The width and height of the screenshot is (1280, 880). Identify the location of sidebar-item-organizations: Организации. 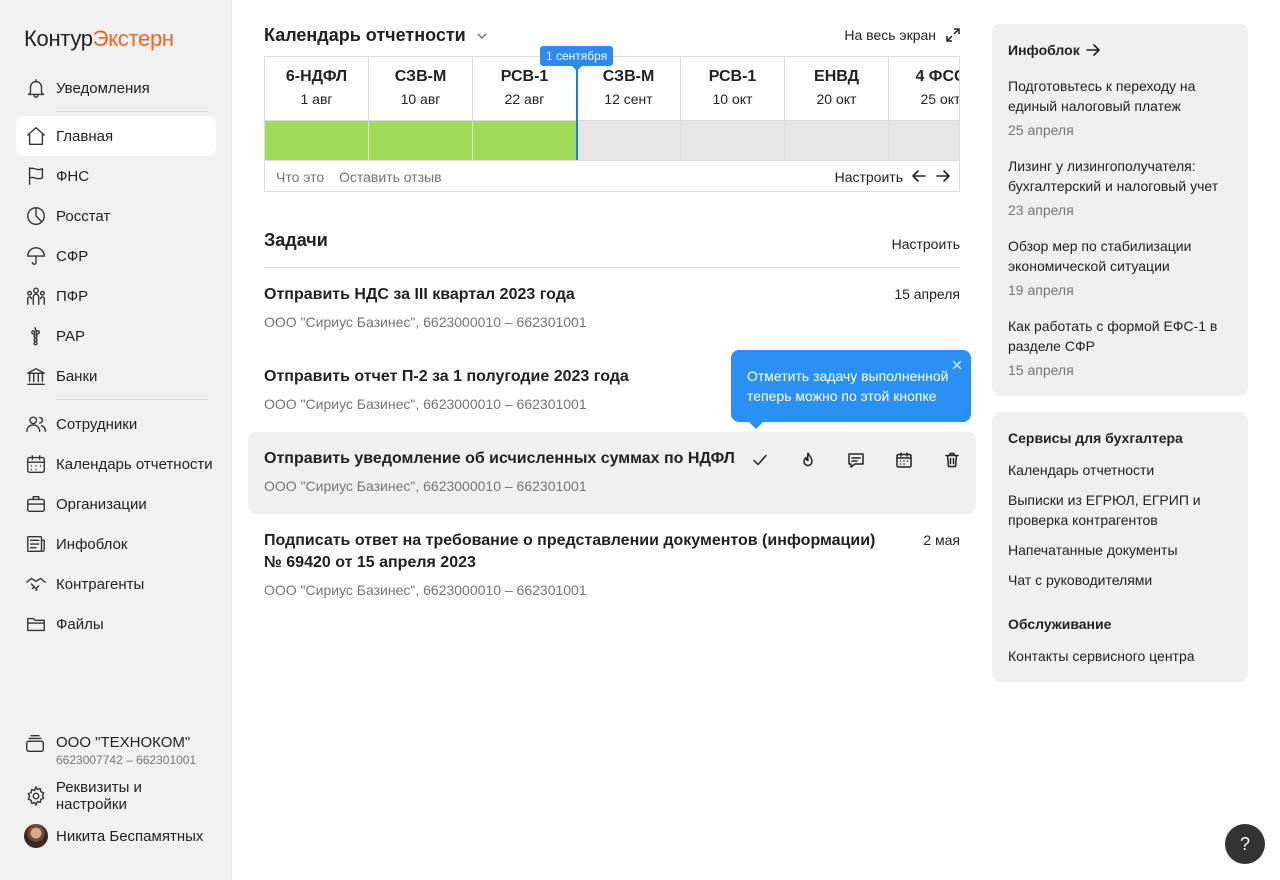
(116, 504).